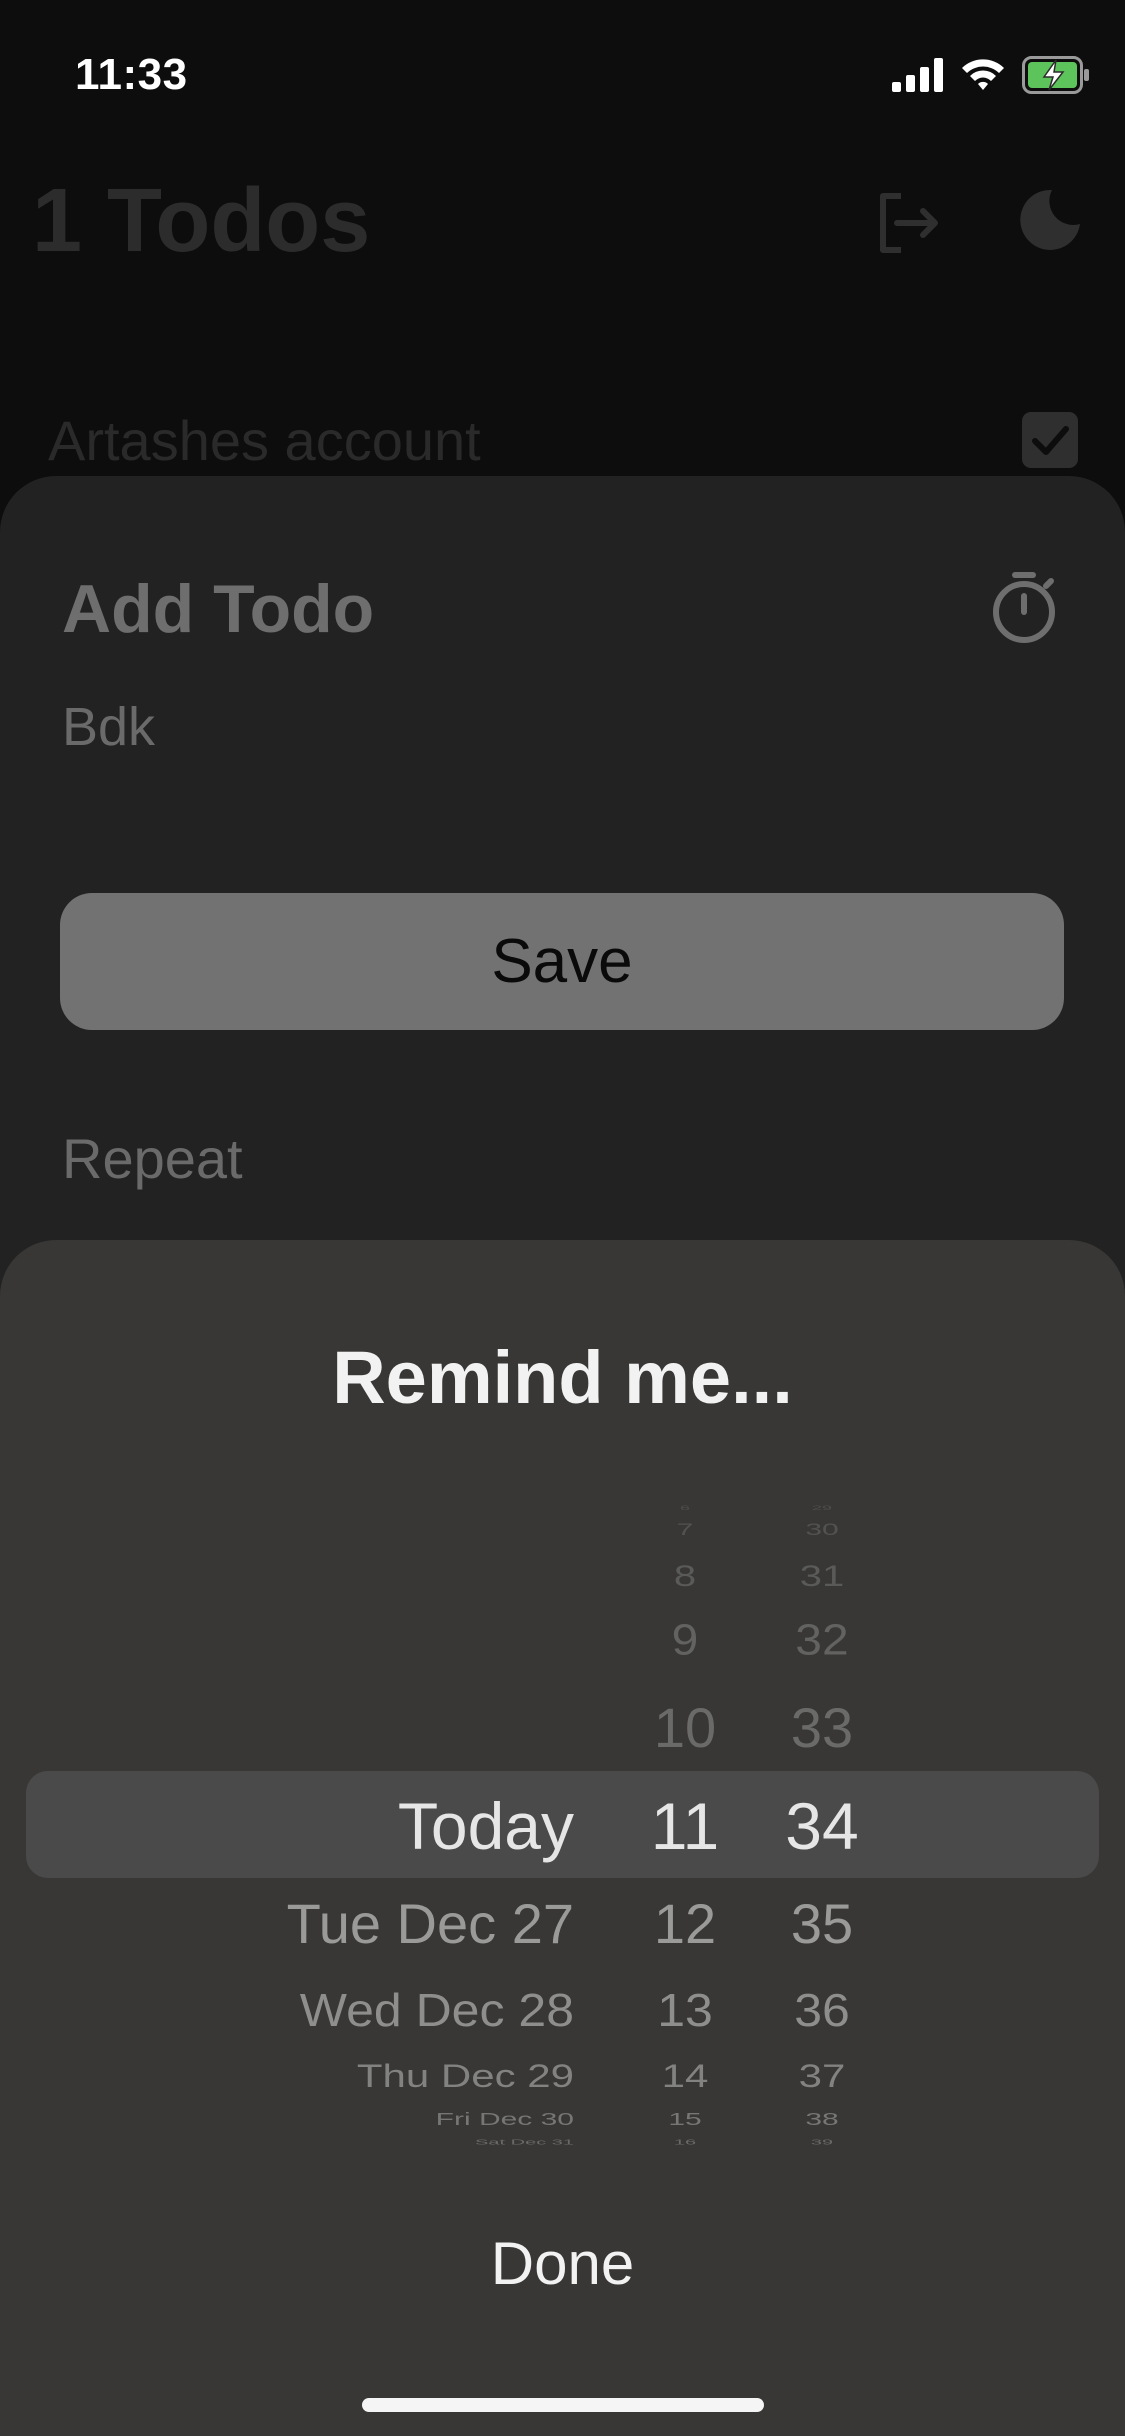 Image resolution: width=1125 pixels, height=2436 pixels. Describe the element at coordinates (685, 2076) in the screenshot. I see `hour-picker-option: 14` at that location.